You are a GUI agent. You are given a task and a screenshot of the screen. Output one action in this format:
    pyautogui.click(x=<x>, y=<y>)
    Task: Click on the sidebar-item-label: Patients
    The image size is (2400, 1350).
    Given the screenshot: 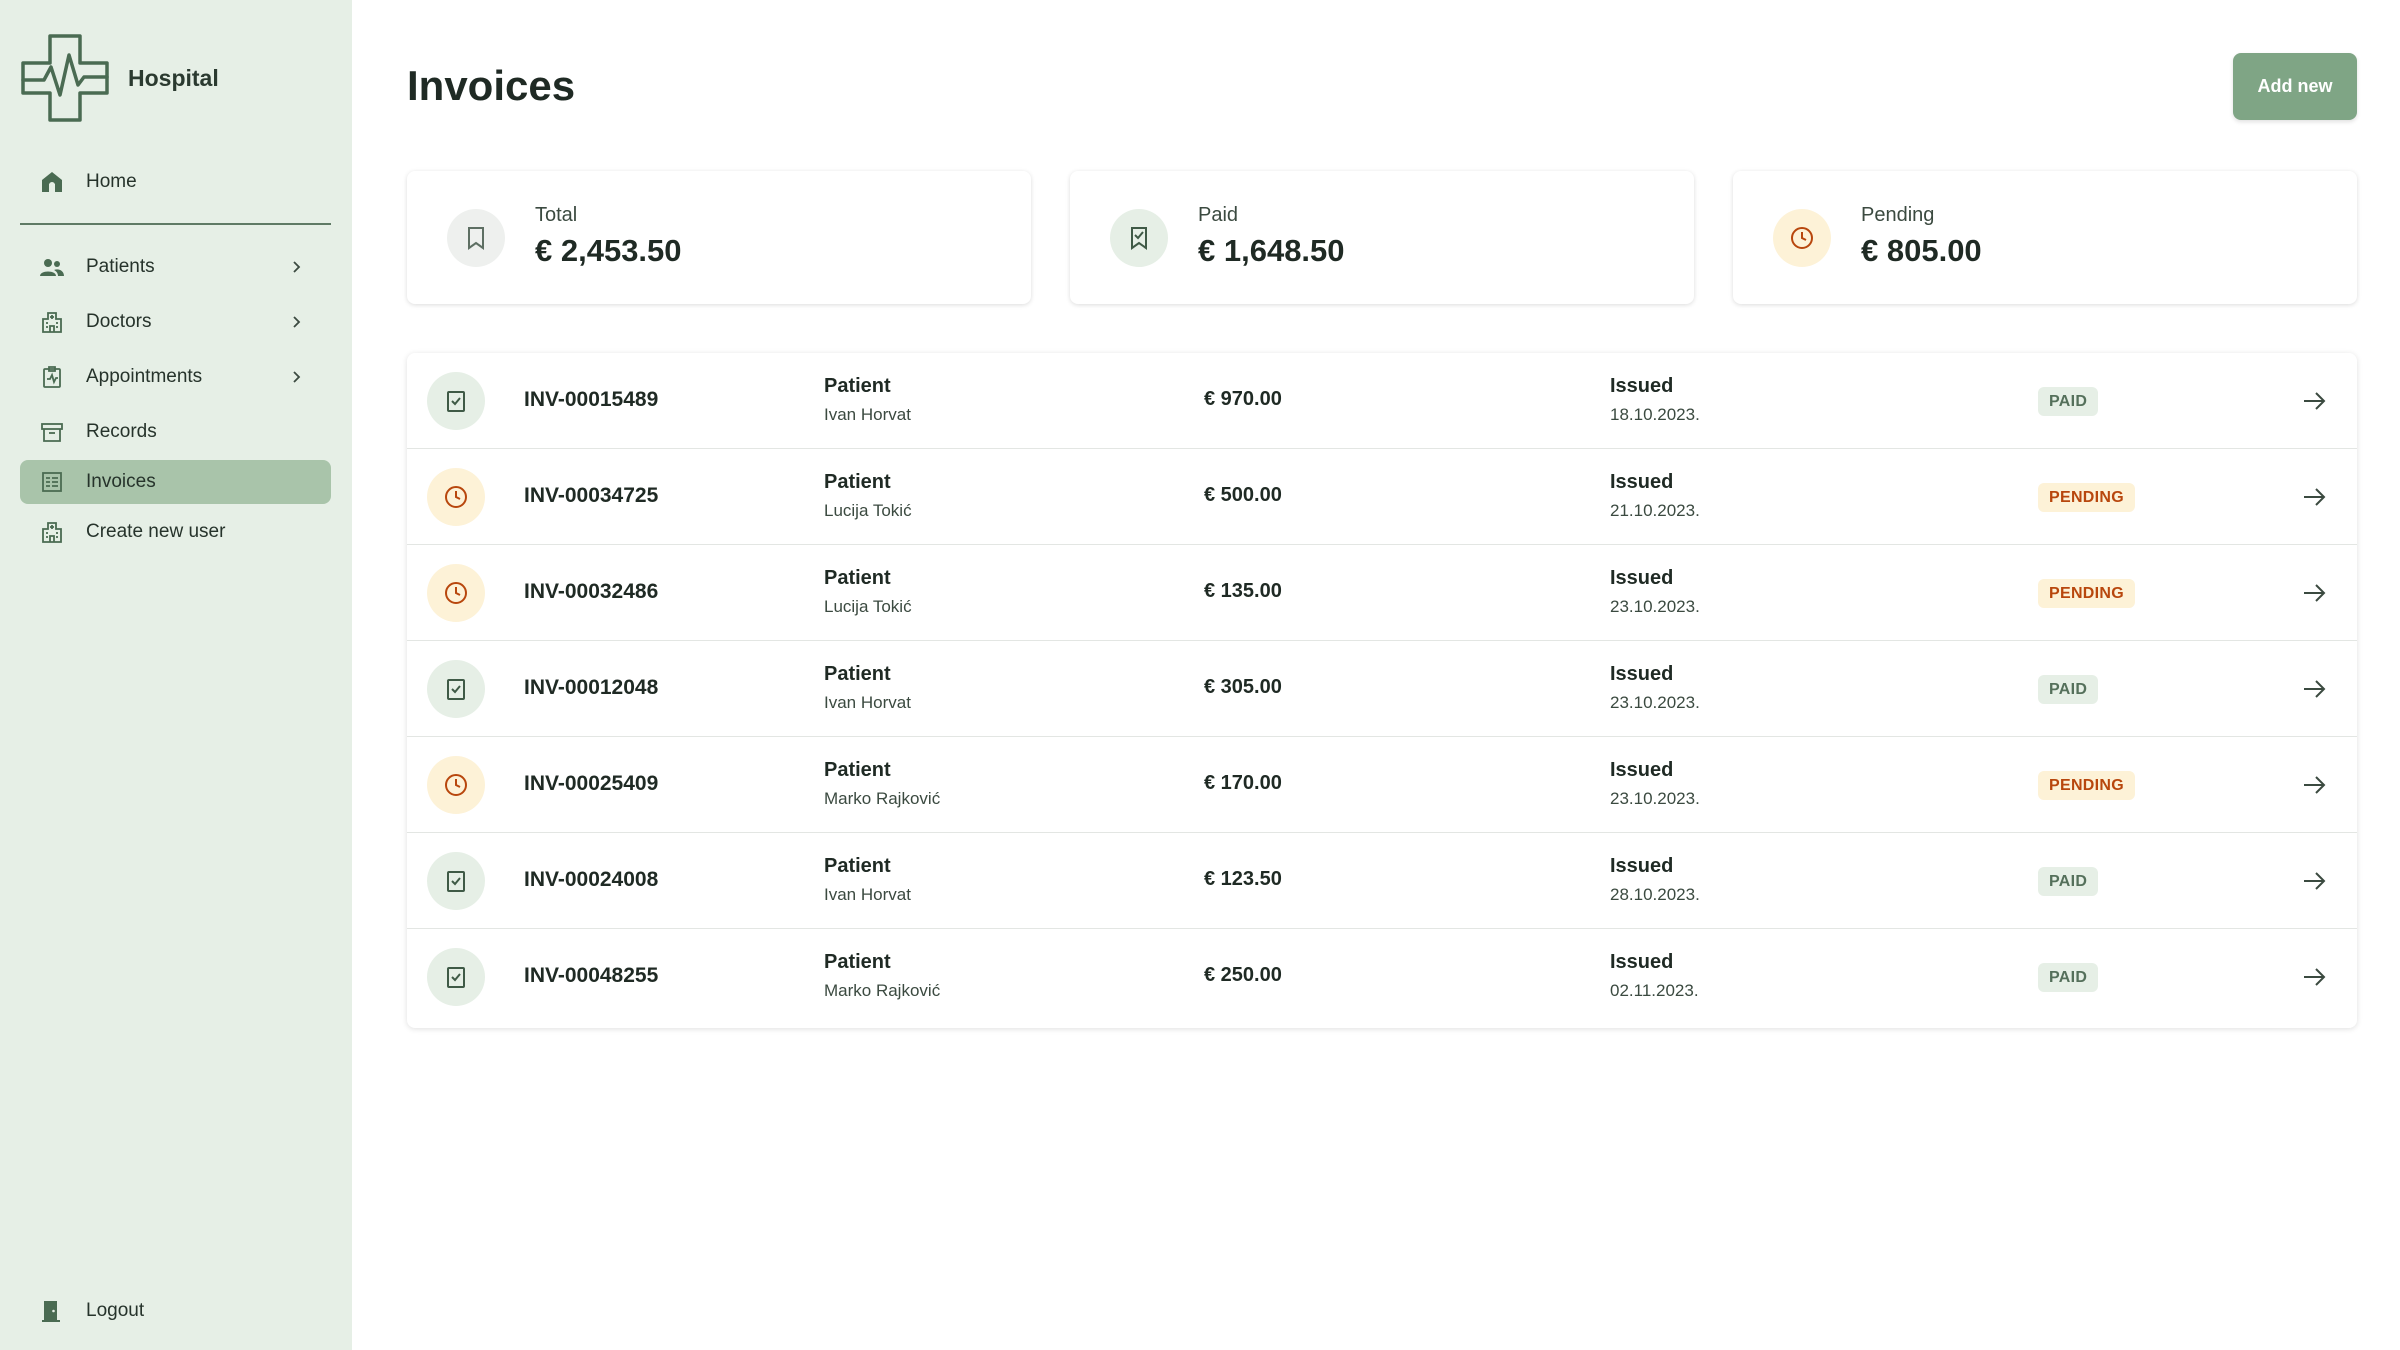 What is the action you would take?
    pyautogui.click(x=120, y=266)
    